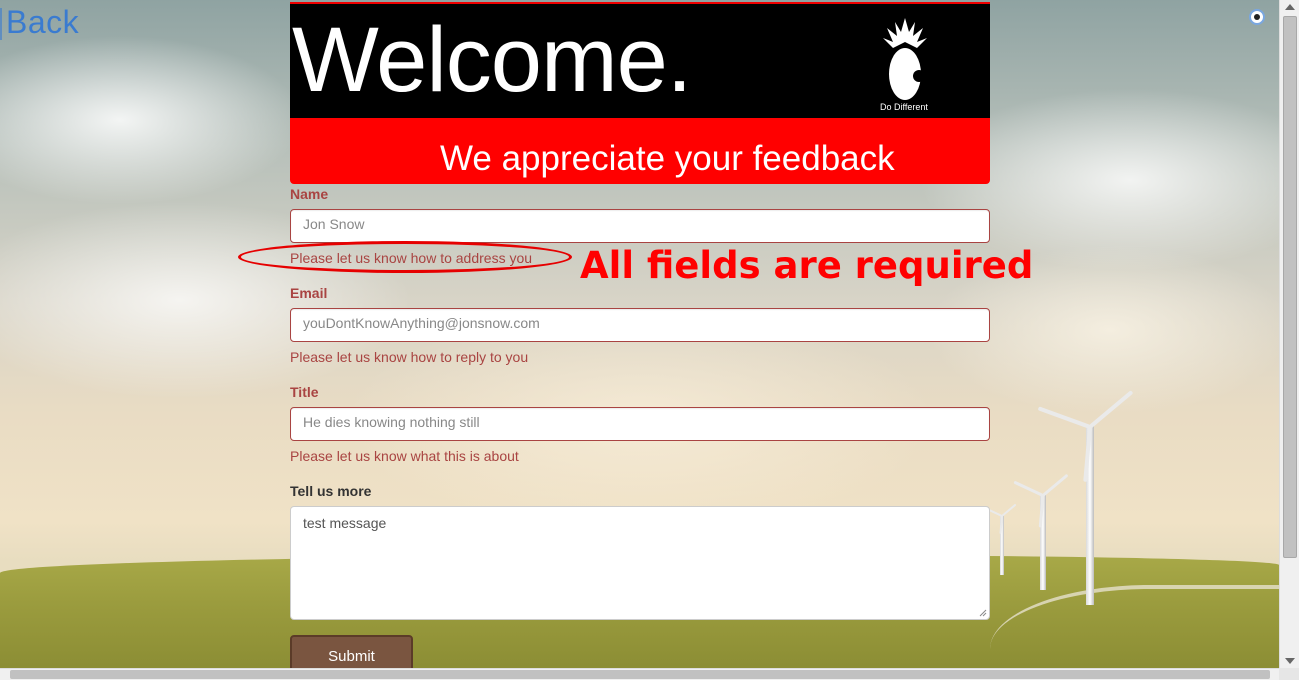  I want to click on message-textarea: test message, so click(640, 563).